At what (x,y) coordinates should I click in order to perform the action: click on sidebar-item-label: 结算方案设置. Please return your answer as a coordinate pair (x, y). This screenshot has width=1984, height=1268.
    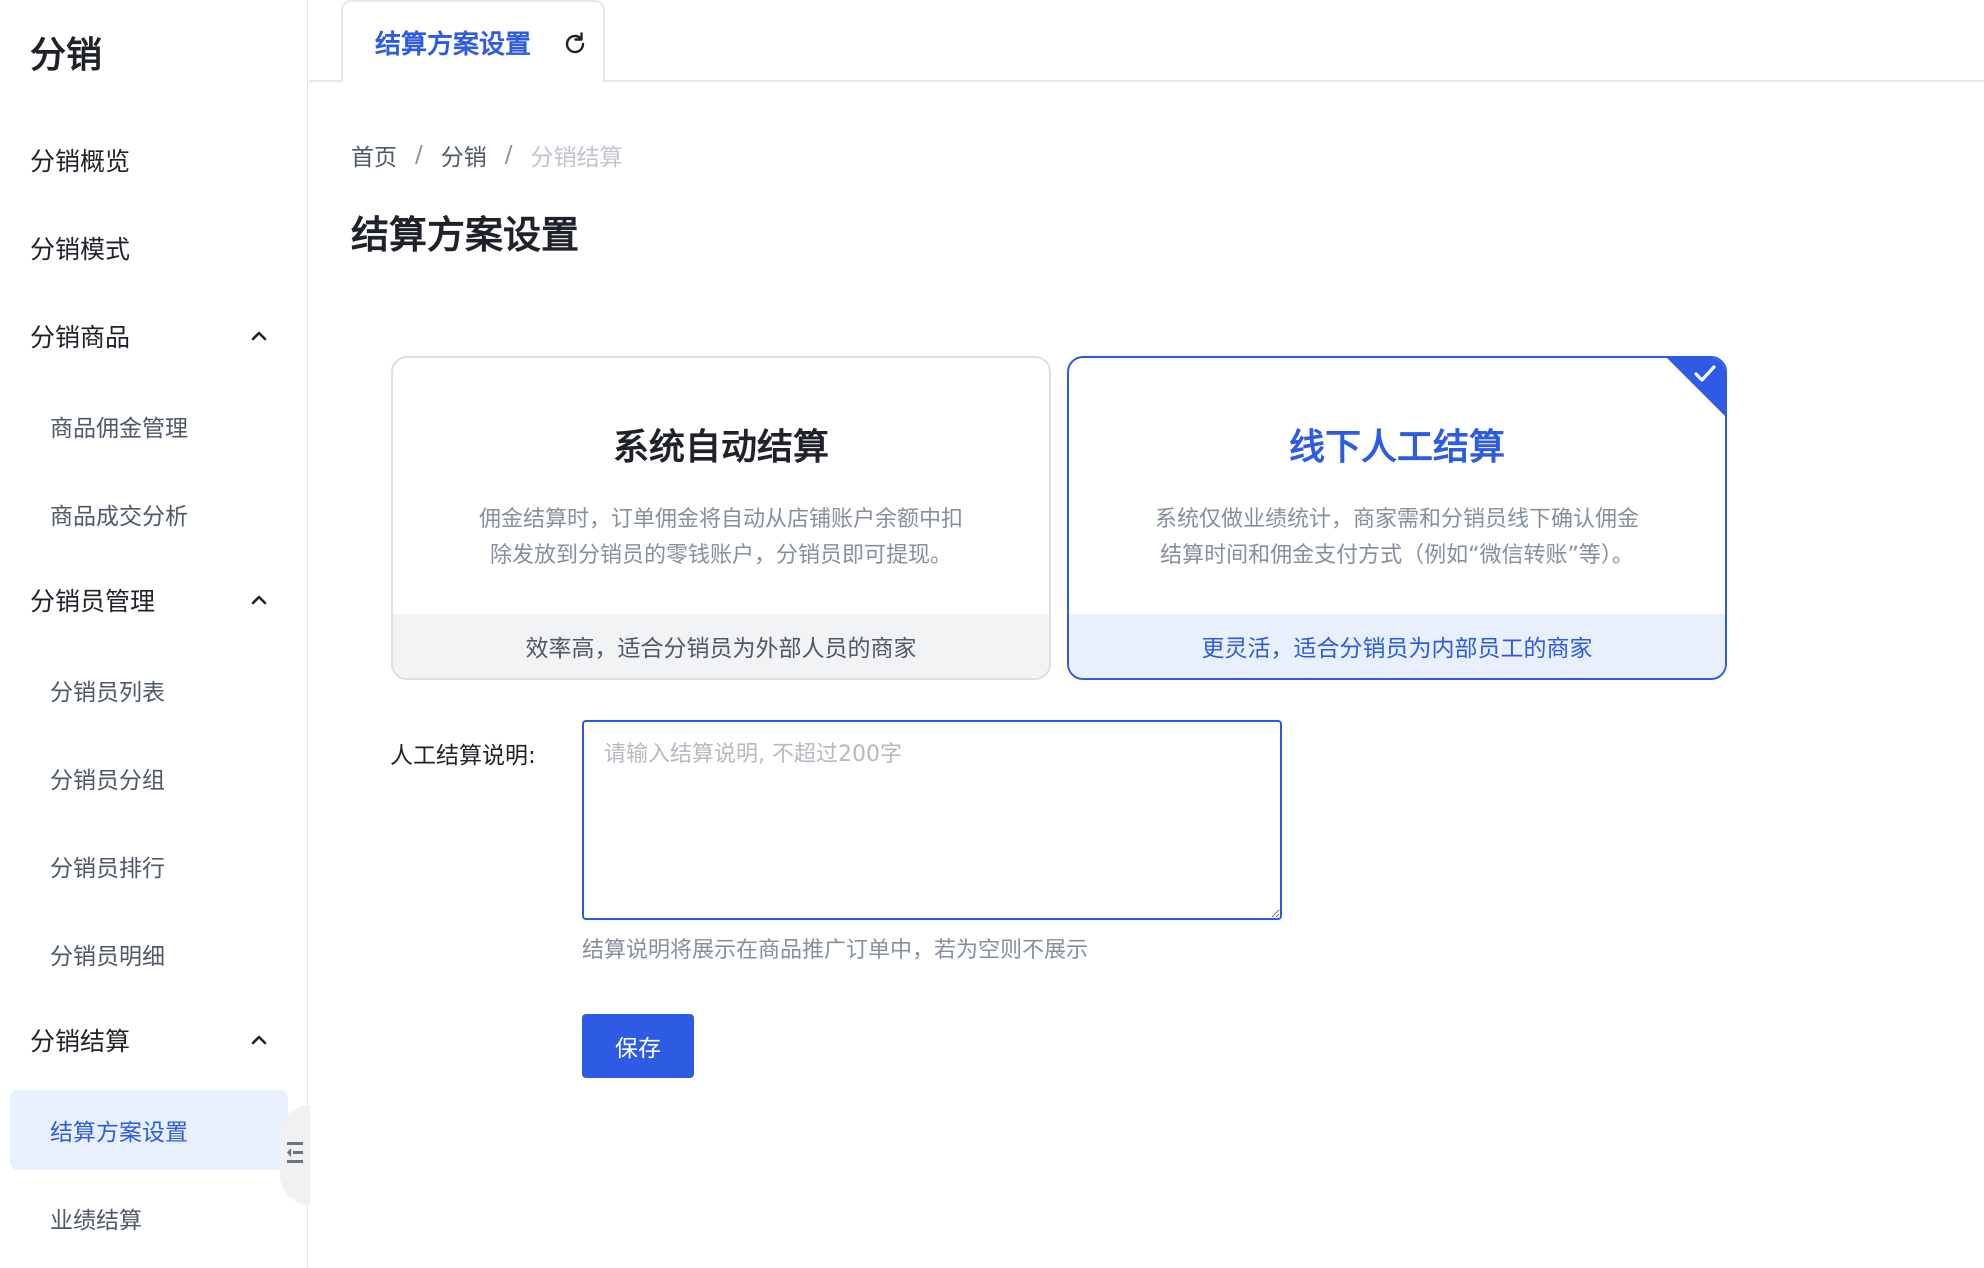
    Looking at the image, I should click on (119, 1133).